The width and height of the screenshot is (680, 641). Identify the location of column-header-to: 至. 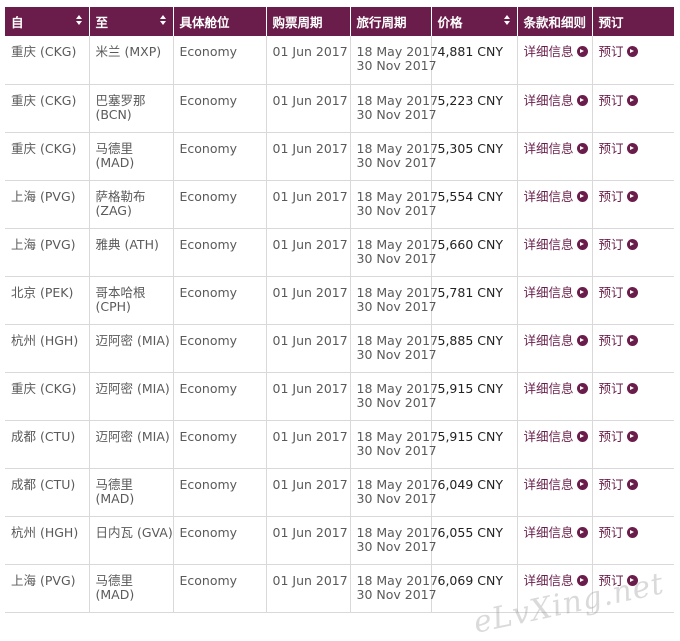
(131, 21).